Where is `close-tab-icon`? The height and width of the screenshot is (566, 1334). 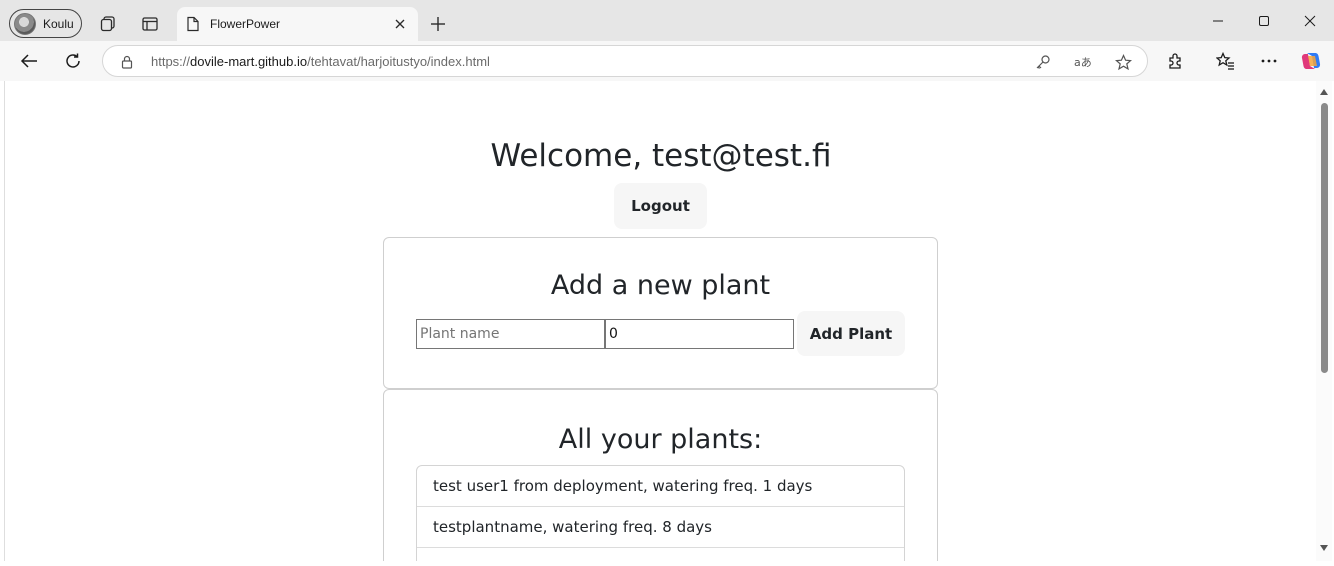
close-tab-icon is located at coordinates (400, 24).